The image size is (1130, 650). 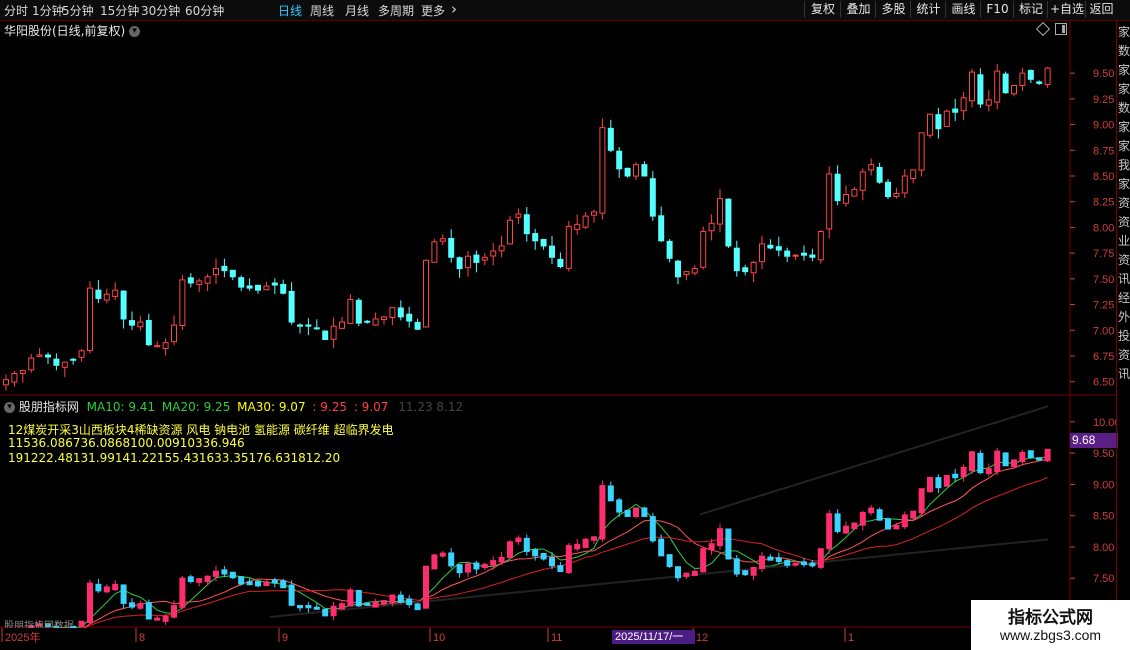 What do you see at coordinates (285, 638) in the screenshot?
I see `date-label: 9` at bounding box center [285, 638].